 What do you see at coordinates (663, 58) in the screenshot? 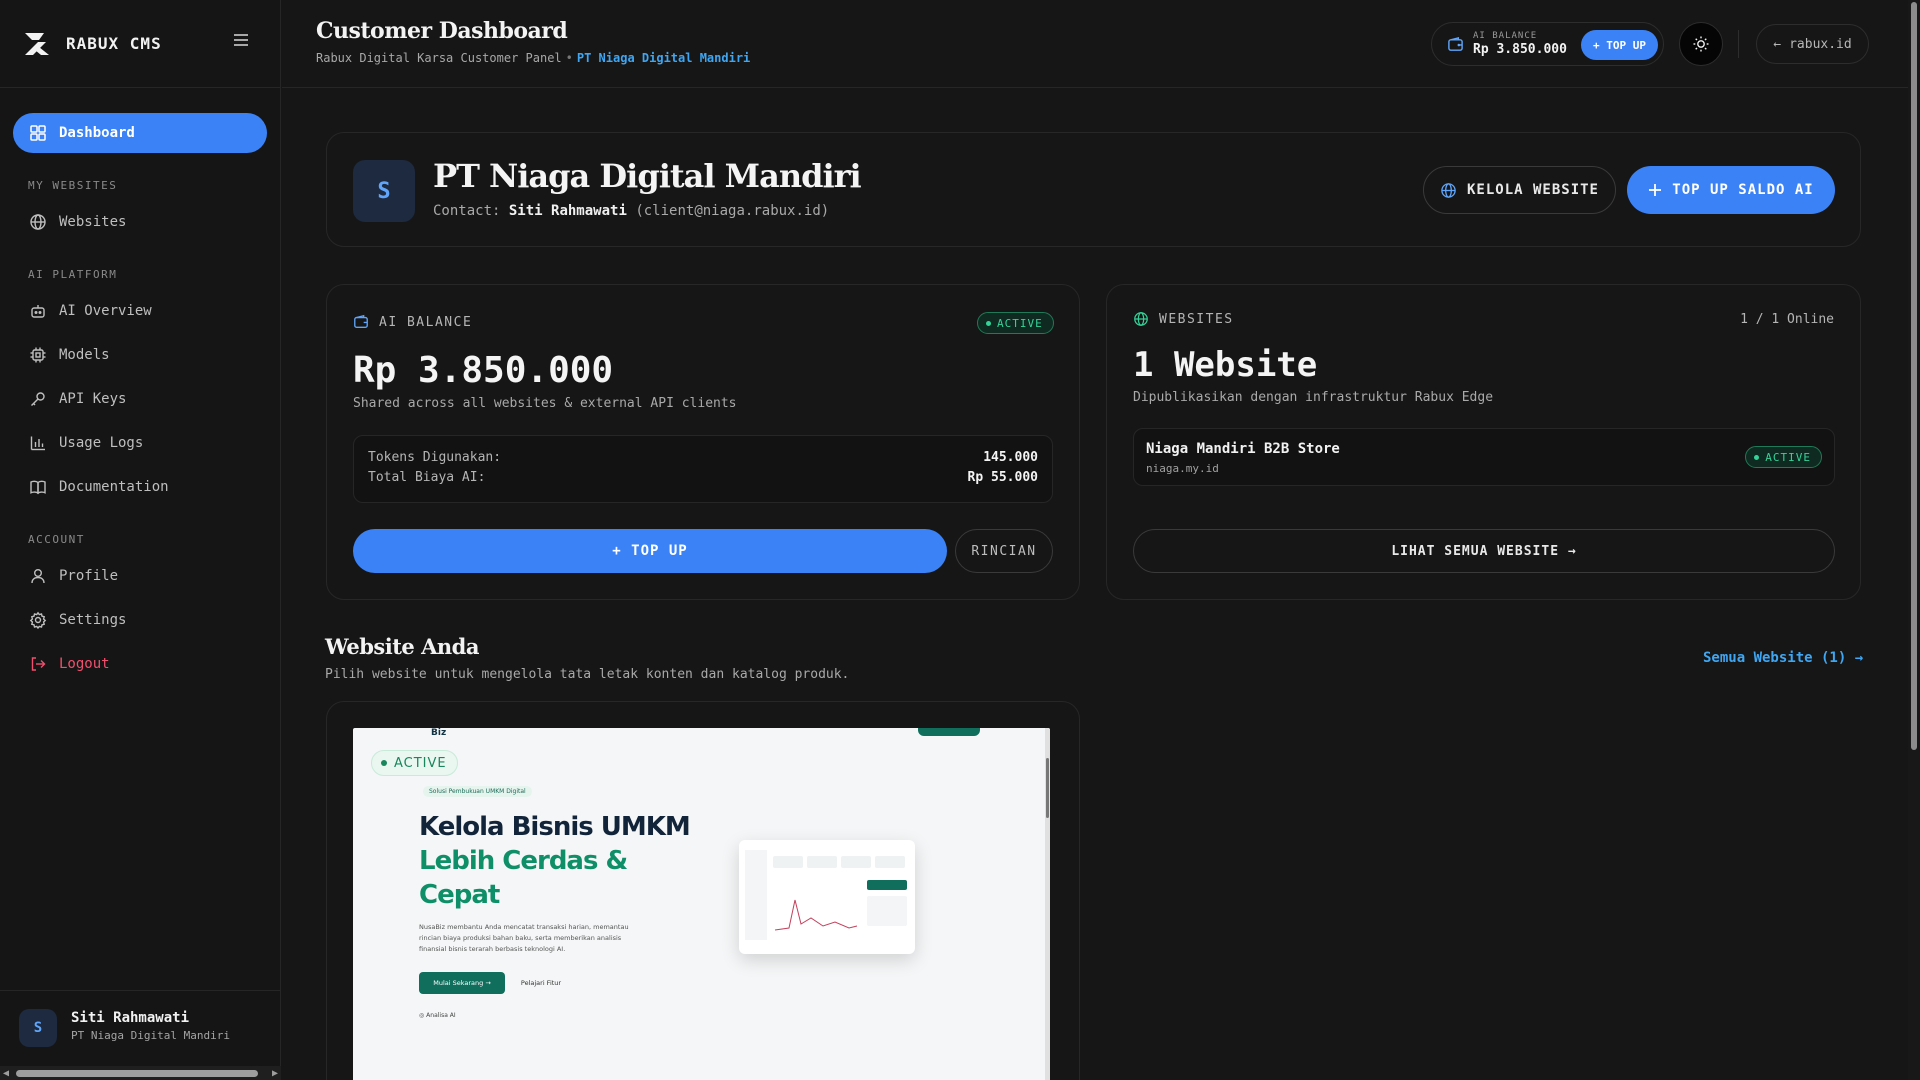
I see `breadcrumb-current: PT Niaga Digital Mandiri` at bounding box center [663, 58].